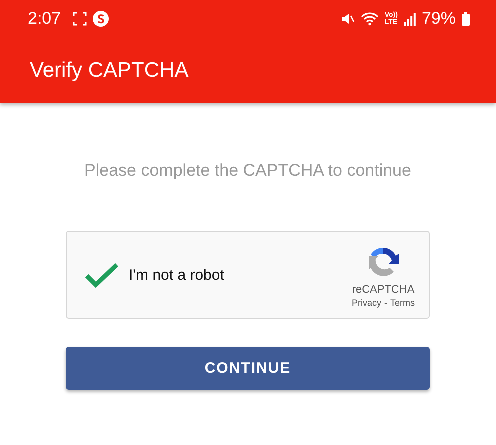 The image size is (496, 445). What do you see at coordinates (410, 19) in the screenshot?
I see `signal-icon` at bounding box center [410, 19].